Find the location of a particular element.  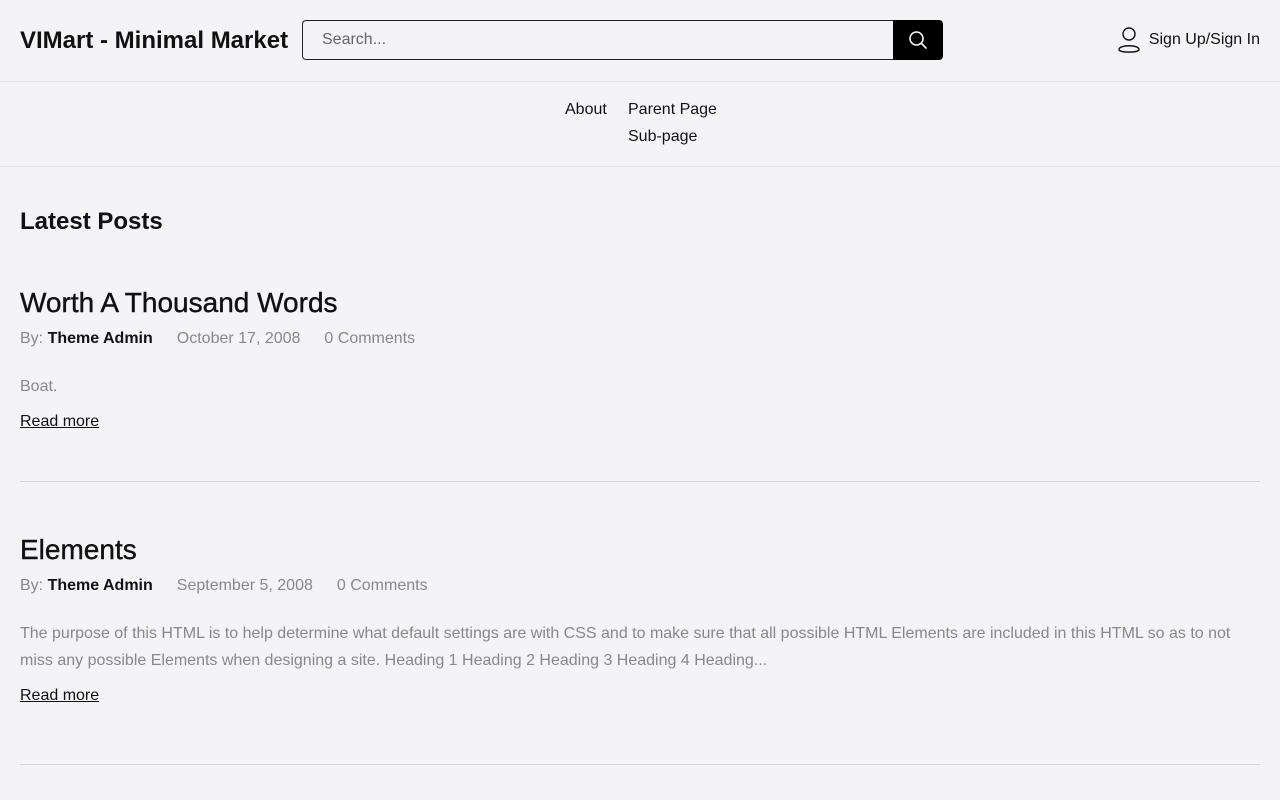

post-date: October 17, 2008 is located at coordinates (238, 338).